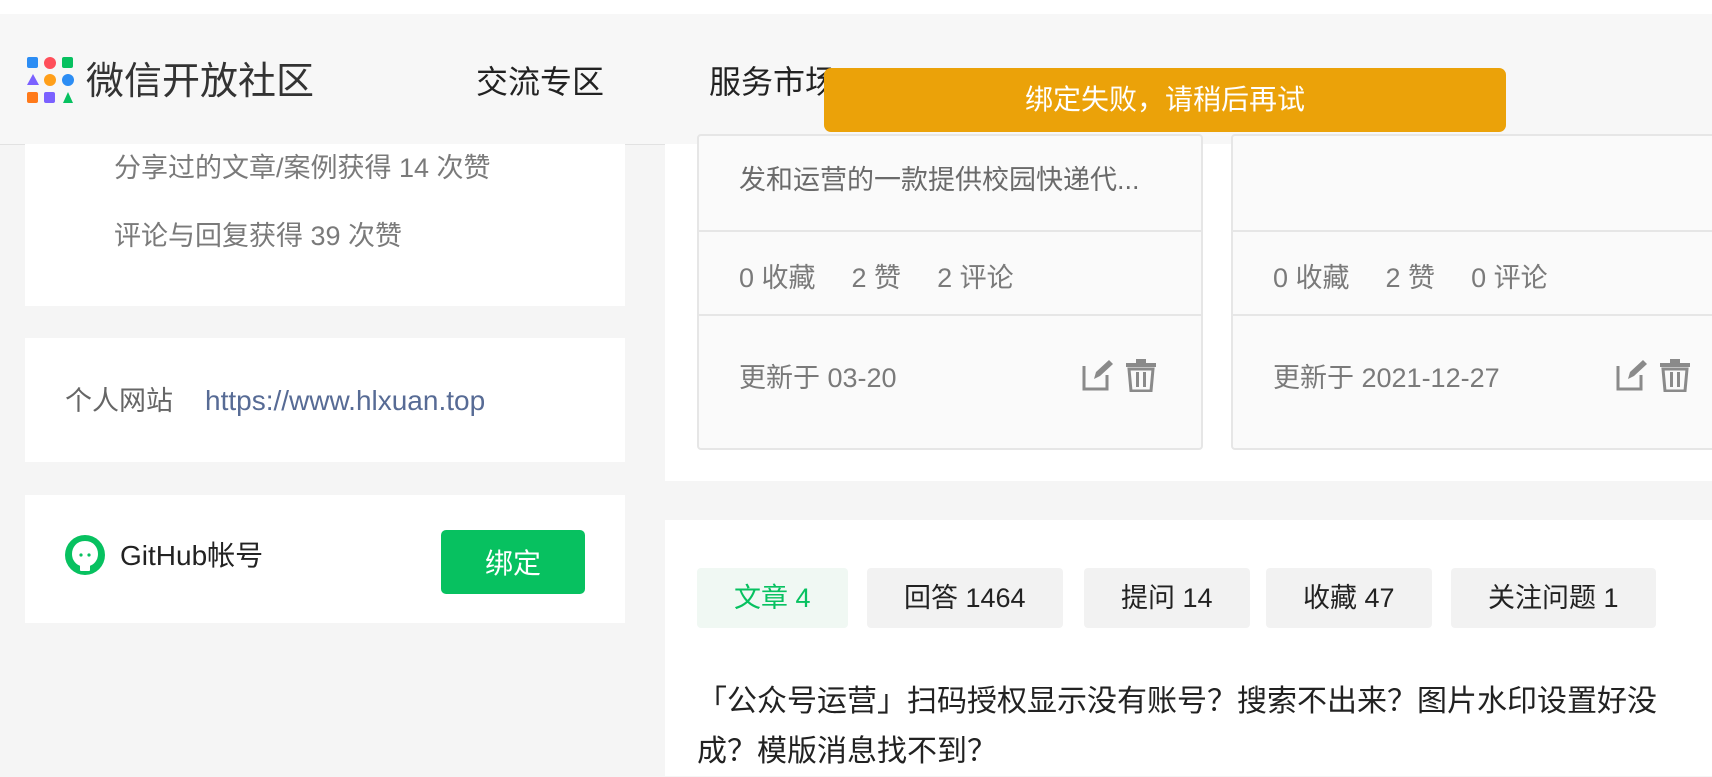  Describe the element at coordinates (1509, 278) in the screenshot. I see `comments-count: 0 评论` at that location.